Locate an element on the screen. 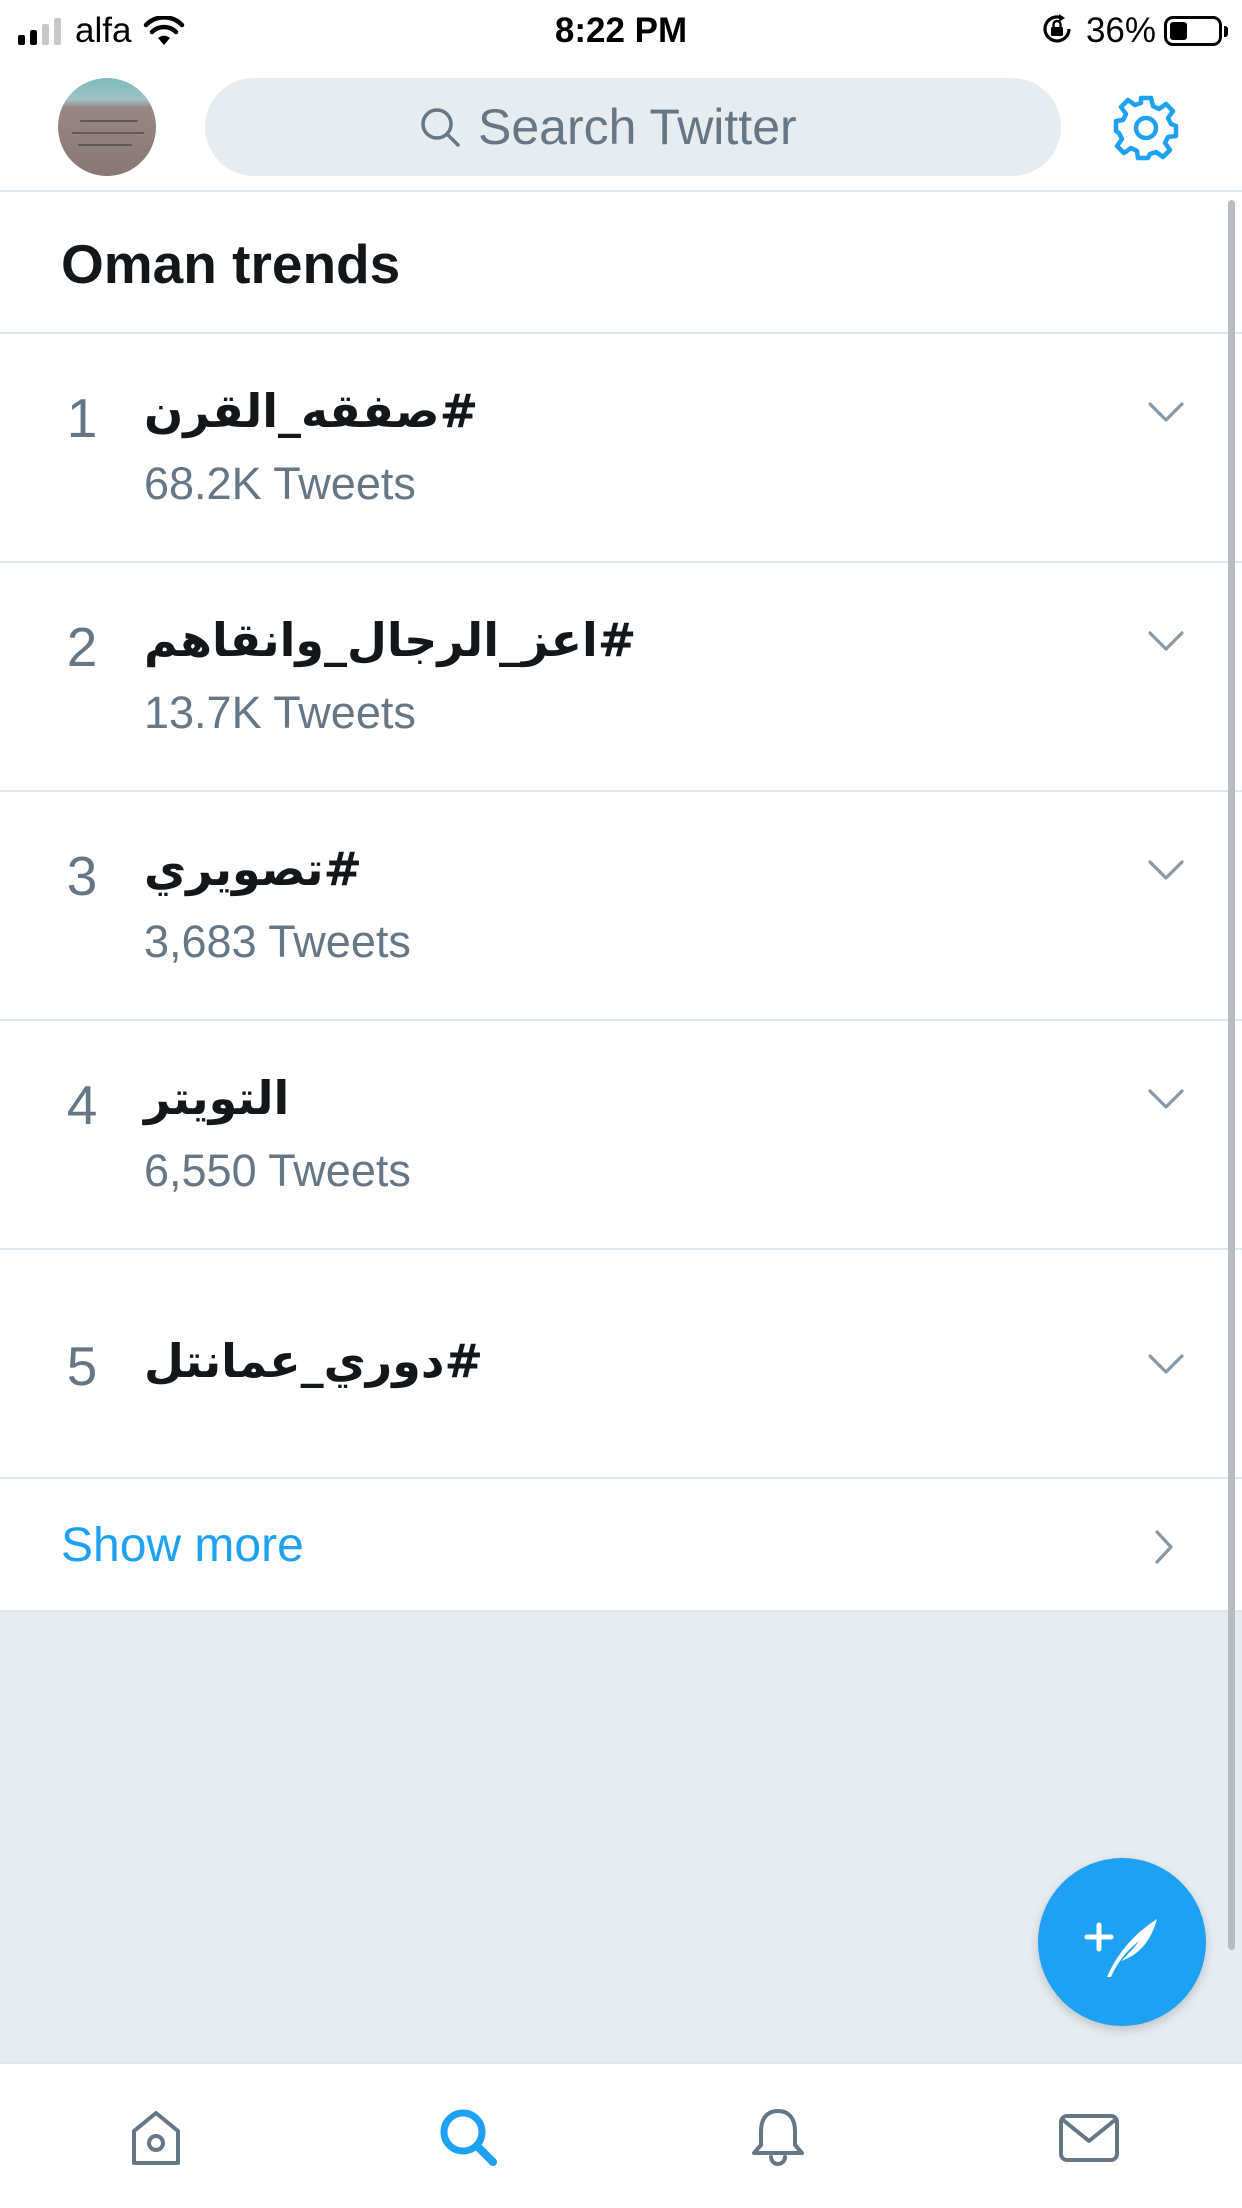  mail-icon is located at coordinates (1089, 2138).